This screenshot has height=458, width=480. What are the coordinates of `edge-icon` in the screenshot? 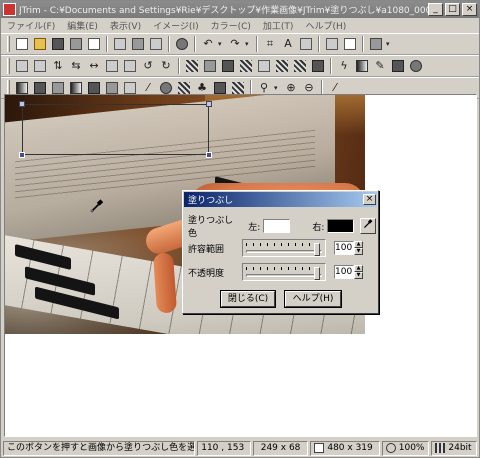 It's located at (282, 66).